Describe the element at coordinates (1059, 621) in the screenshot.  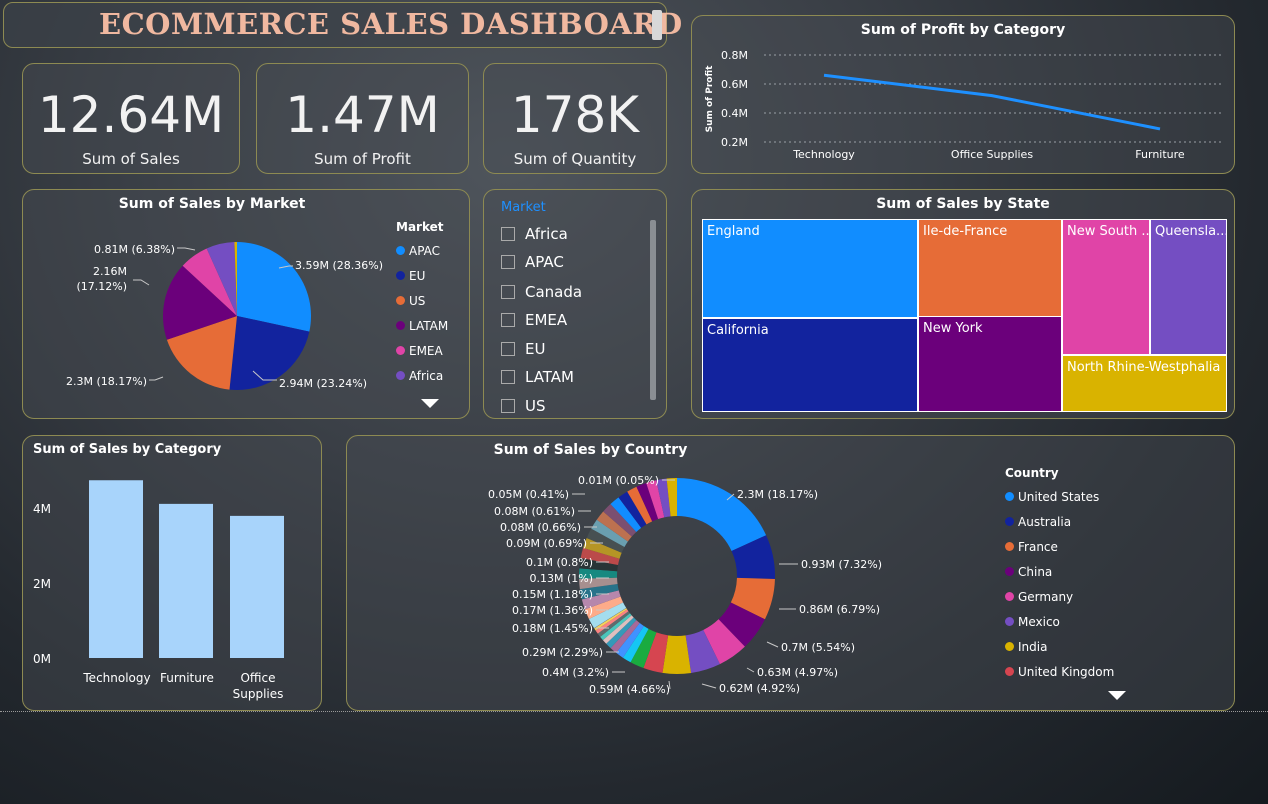
I see `legend-item: Mexico` at that location.